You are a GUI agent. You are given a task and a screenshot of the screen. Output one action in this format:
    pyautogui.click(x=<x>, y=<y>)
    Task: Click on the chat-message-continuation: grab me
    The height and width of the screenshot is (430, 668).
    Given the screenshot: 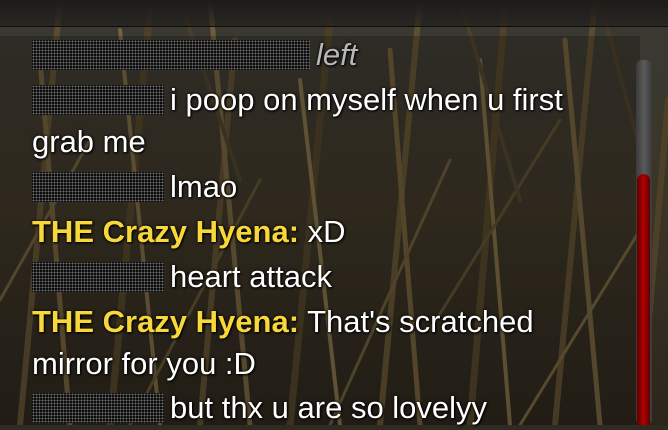 What is the action you would take?
    pyautogui.click(x=332, y=142)
    